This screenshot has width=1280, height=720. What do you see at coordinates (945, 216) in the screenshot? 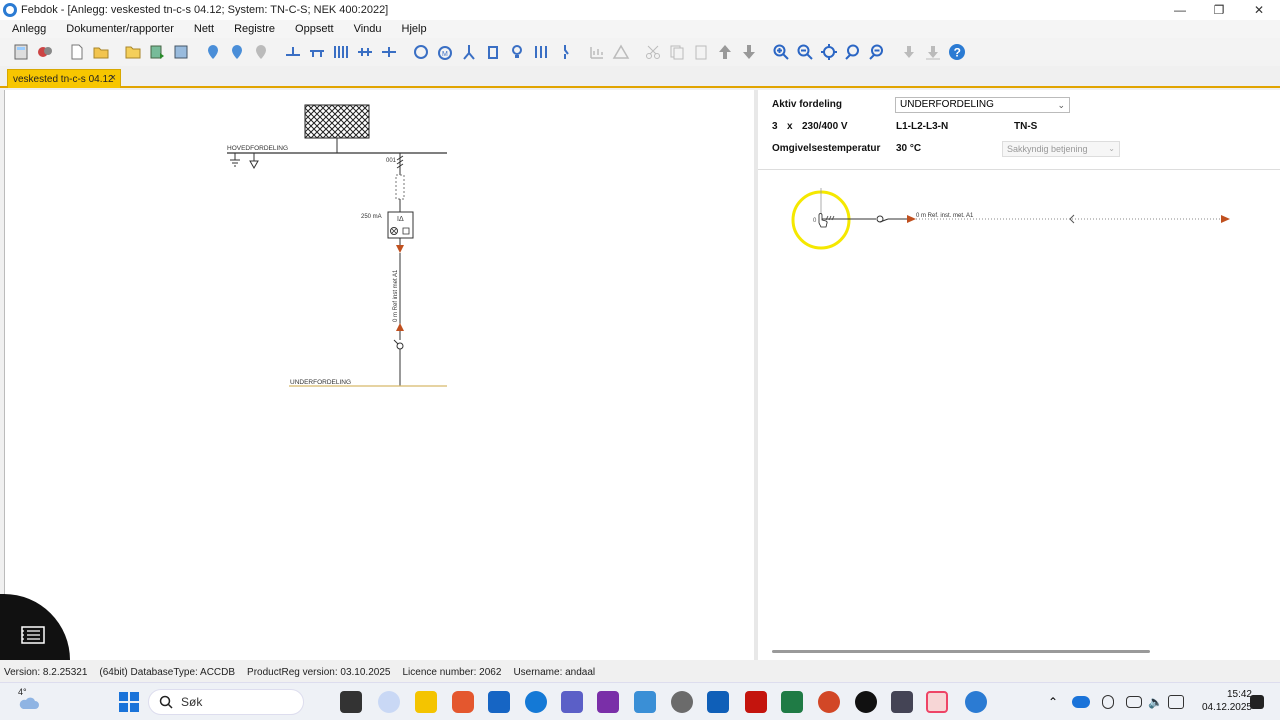
I see `line-cable-label: 0 m Ref. inst. met. A1` at bounding box center [945, 216].